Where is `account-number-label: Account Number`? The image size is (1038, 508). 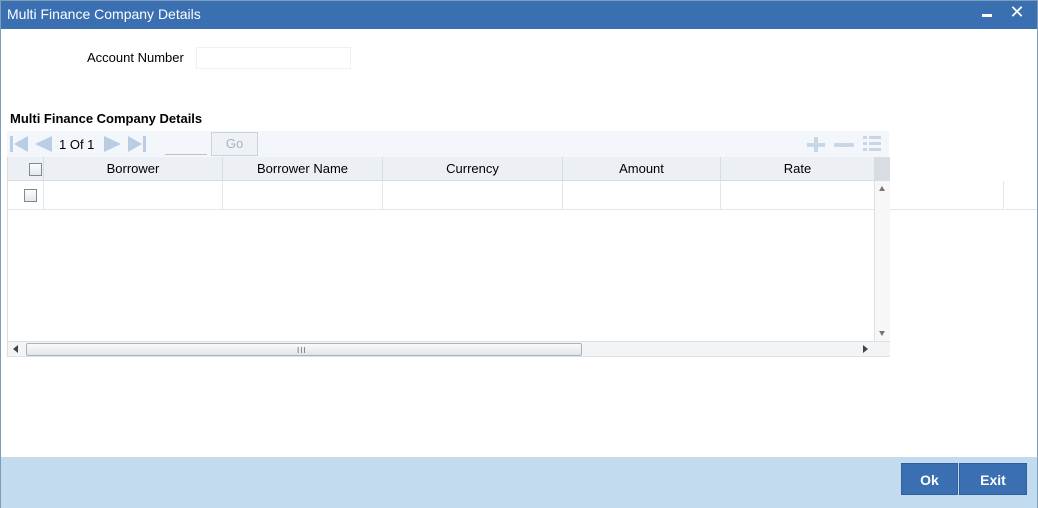
account-number-label: Account Number is located at coordinates (135, 57).